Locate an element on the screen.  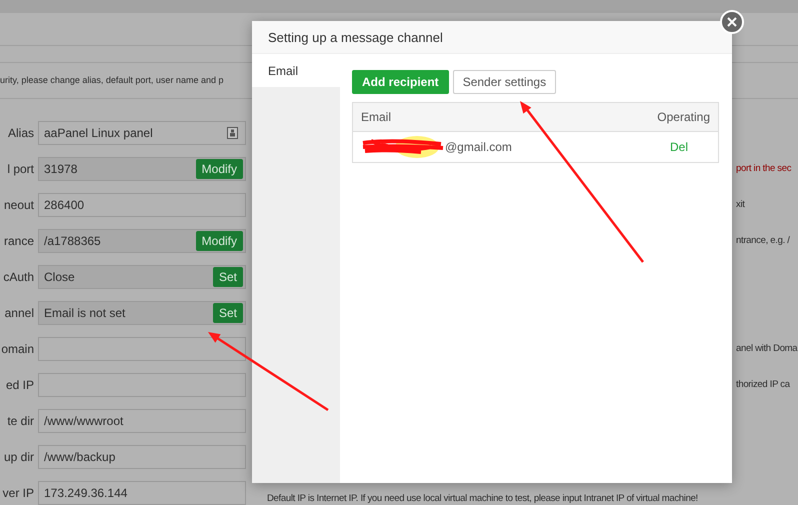
input-field: 286400 is located at coordinates (142, 205).